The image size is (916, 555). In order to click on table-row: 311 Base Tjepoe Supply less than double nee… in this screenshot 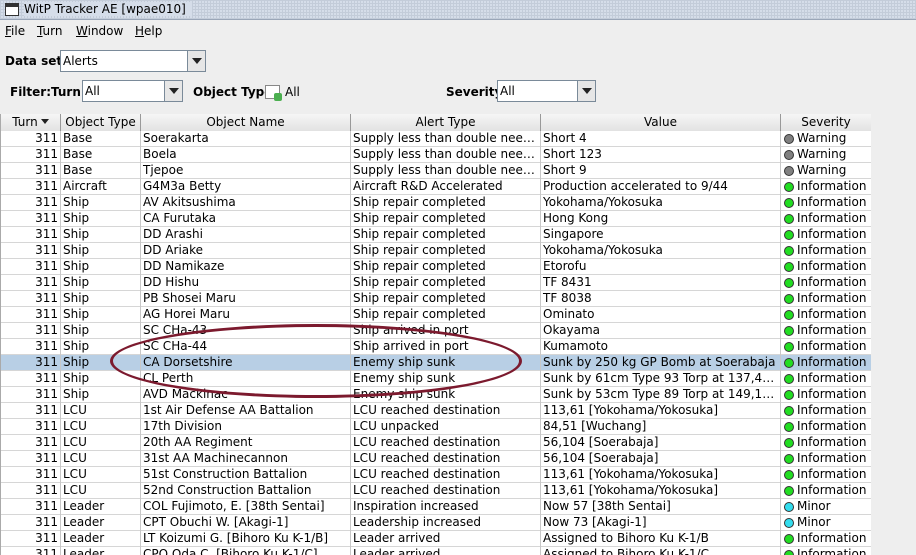, I will do `click(436, 171)`.